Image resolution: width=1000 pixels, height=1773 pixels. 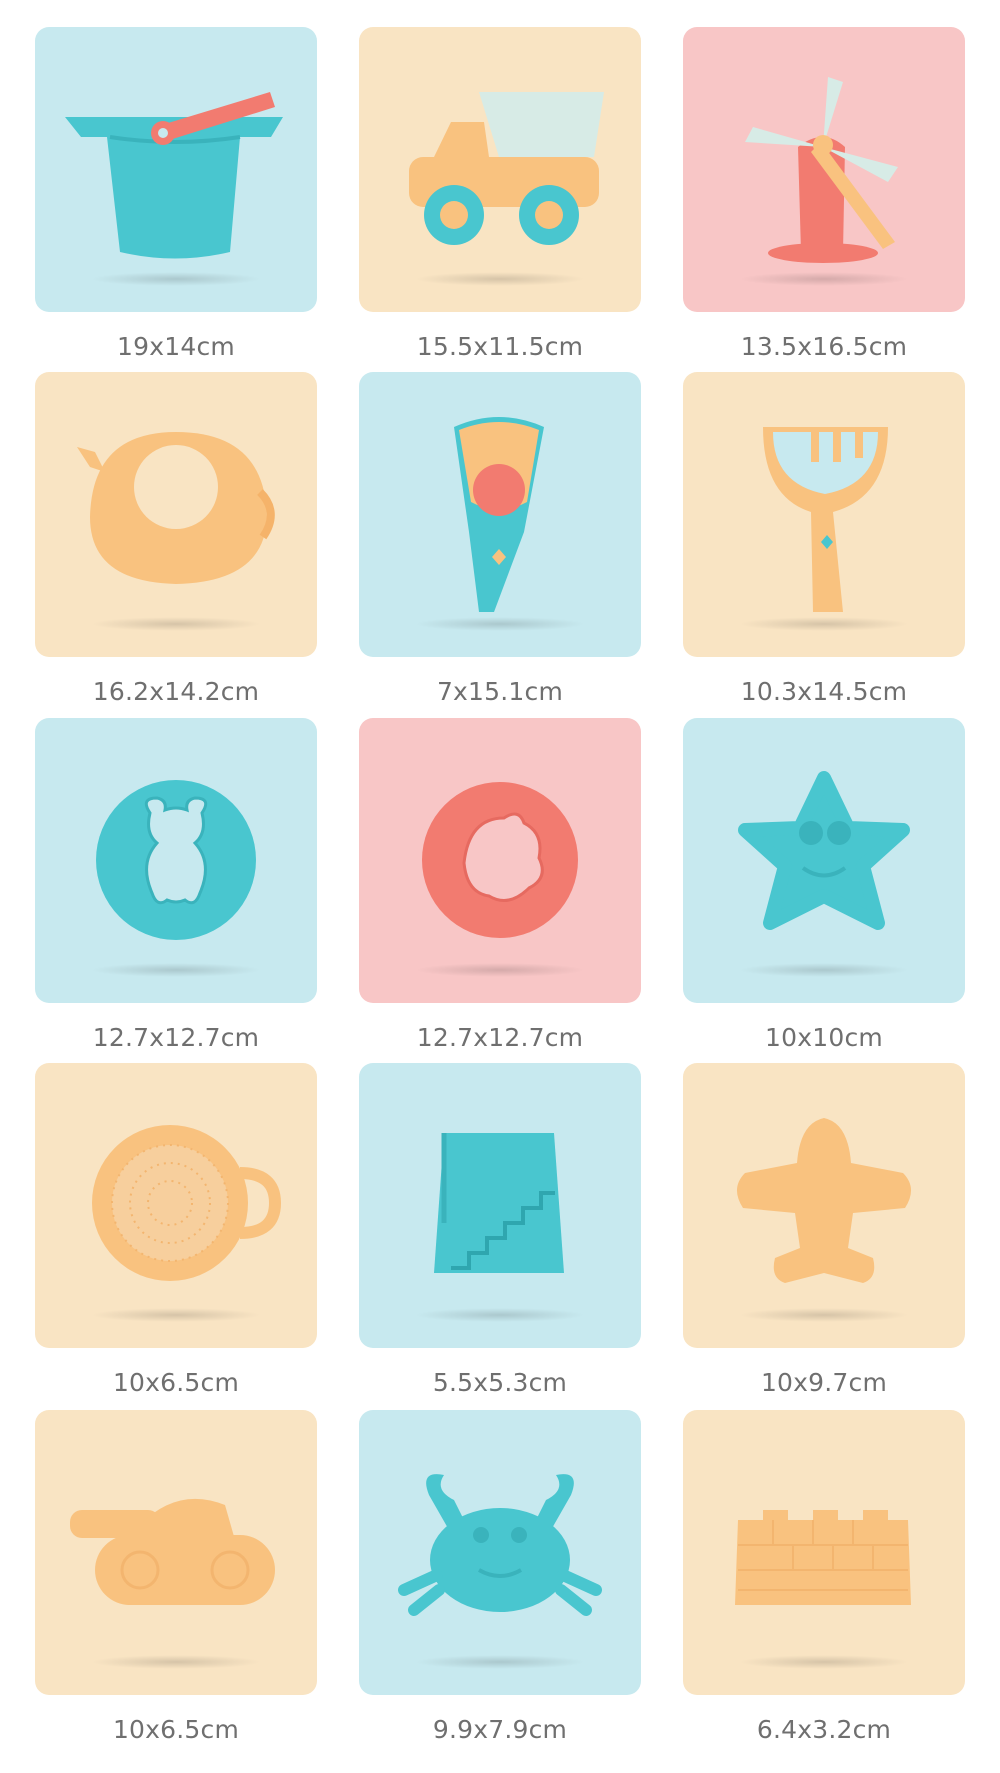 I want to click on size-caption: 9.9x7.9cm, so click(x=500, y=1729).